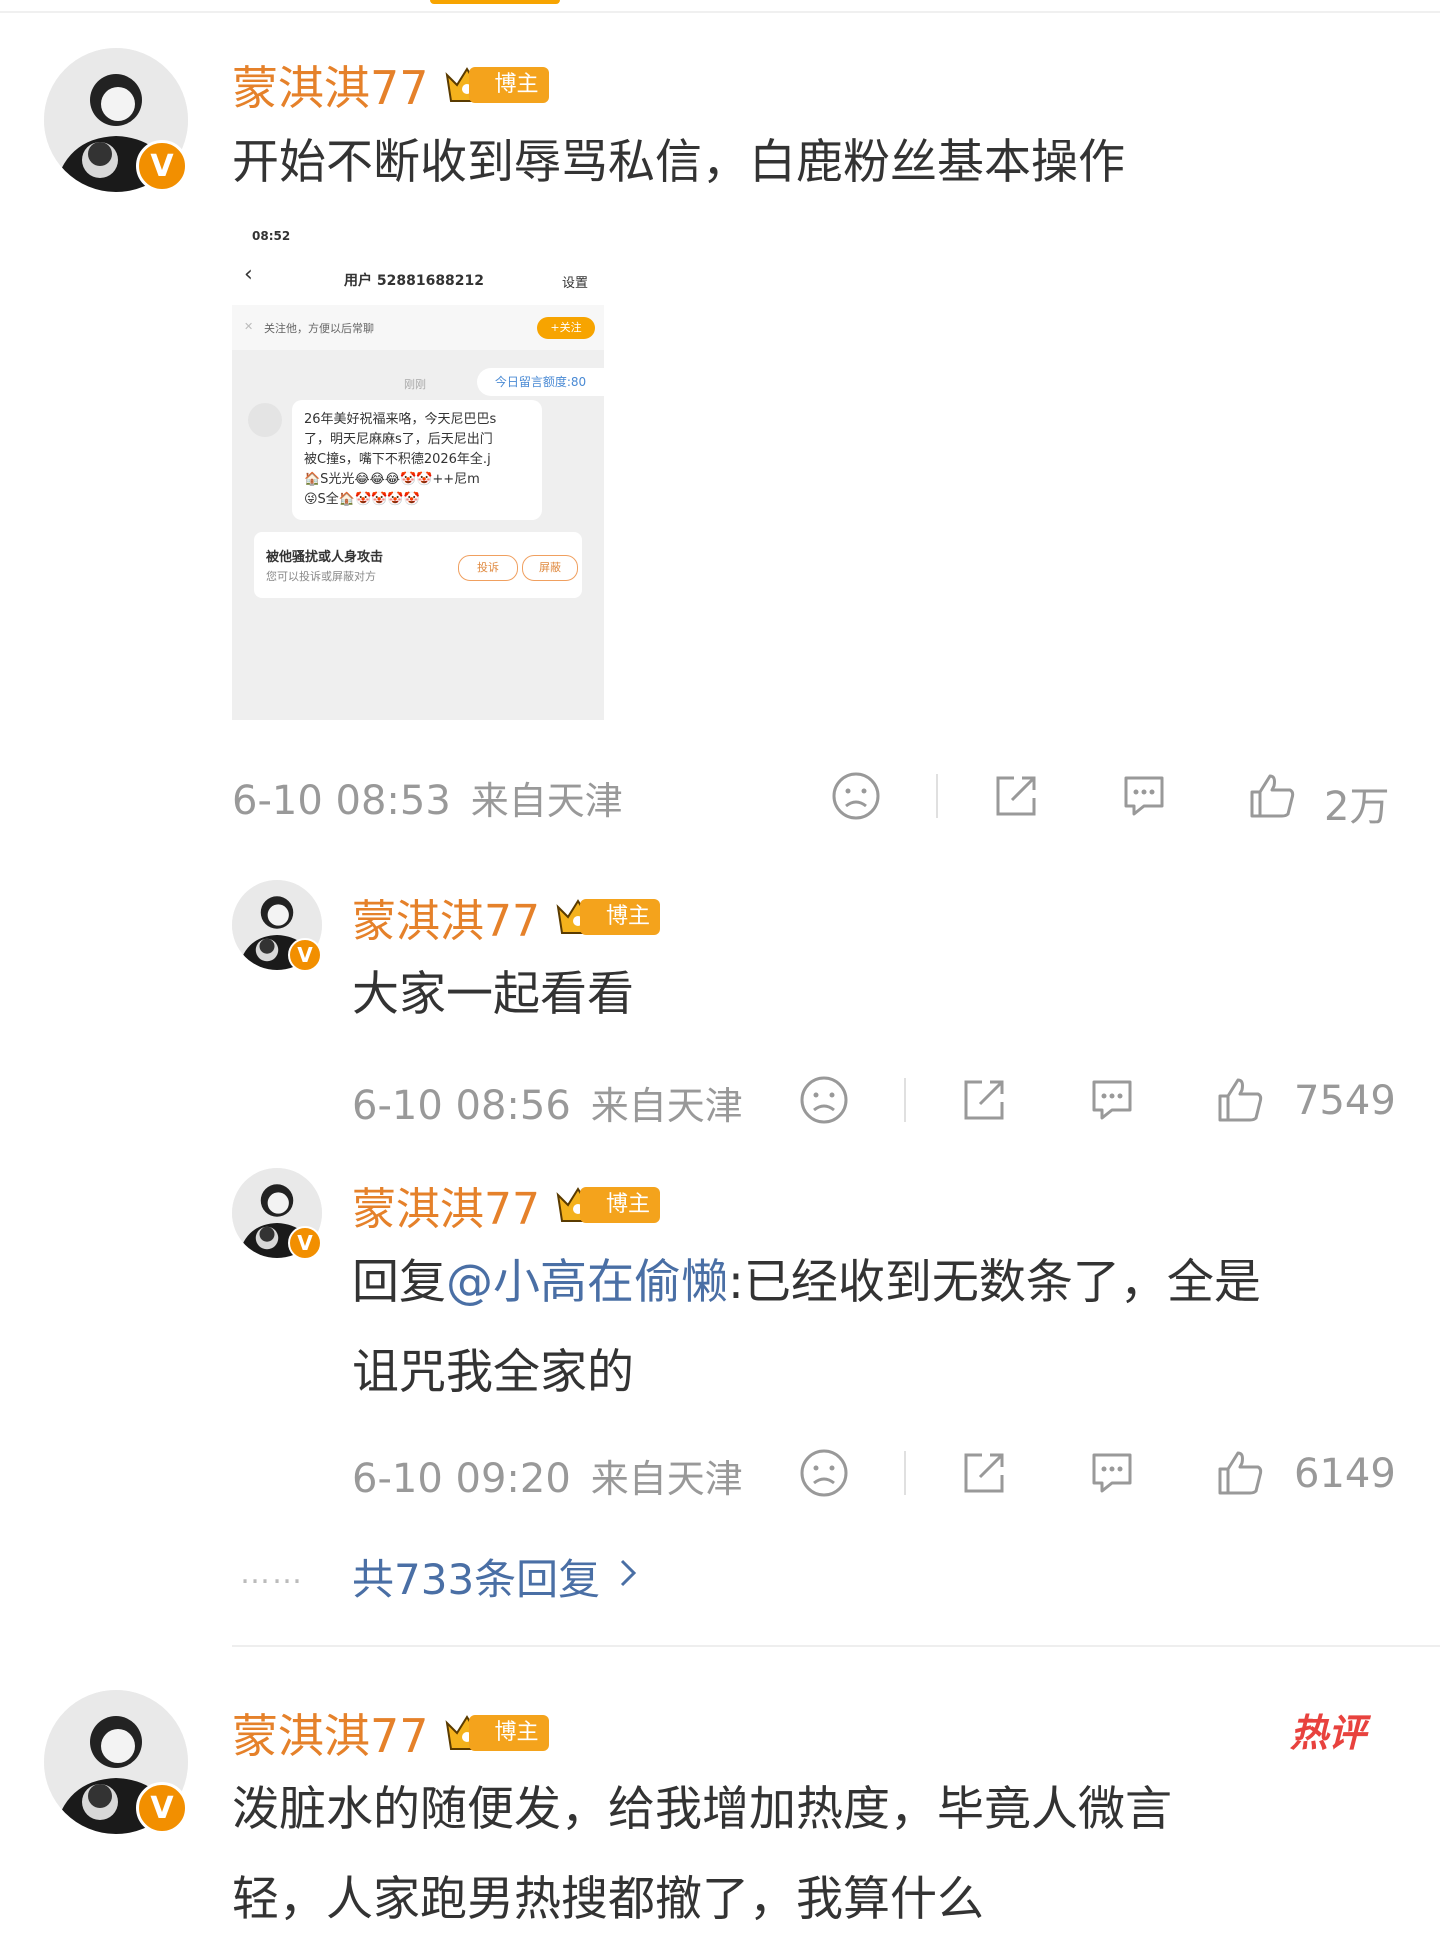 The image size is (1440, 1952). What do you see at coordinates (575, 283) in the screenshot?
I see `screenshot-settings: 设置` at bounding box center [575, 283].